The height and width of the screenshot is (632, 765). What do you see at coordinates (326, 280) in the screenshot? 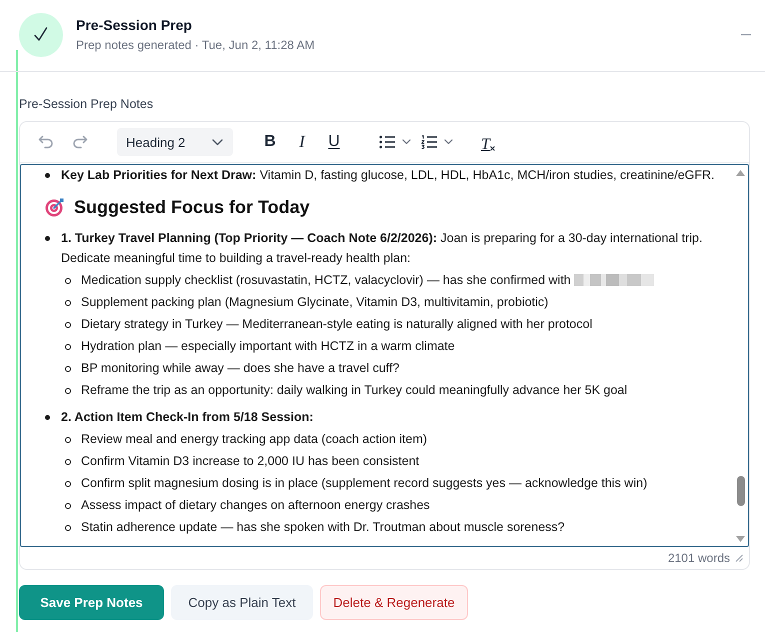
I see `list-item-text: Medication supply checklist (rosuvastatin, HCTZ, valacyclovir) — has she confirmed with` at bounding box center [326, 280].